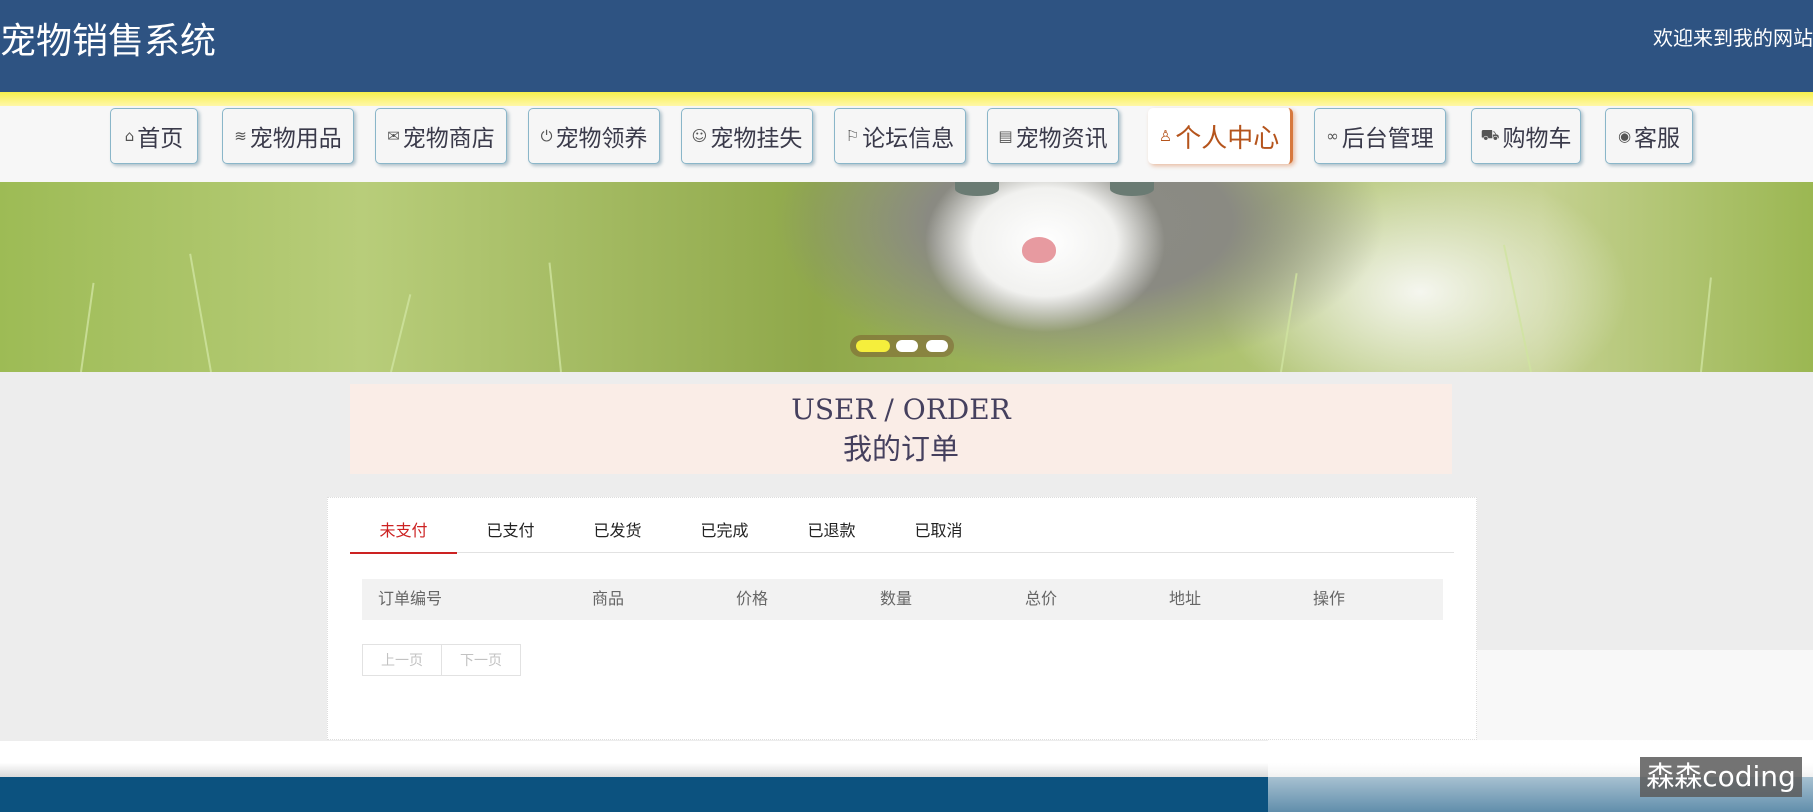 Image resolution: width=1813 pixels, height=812 pixels. I want to click on column-header-price: 价格, so click(752, 599).